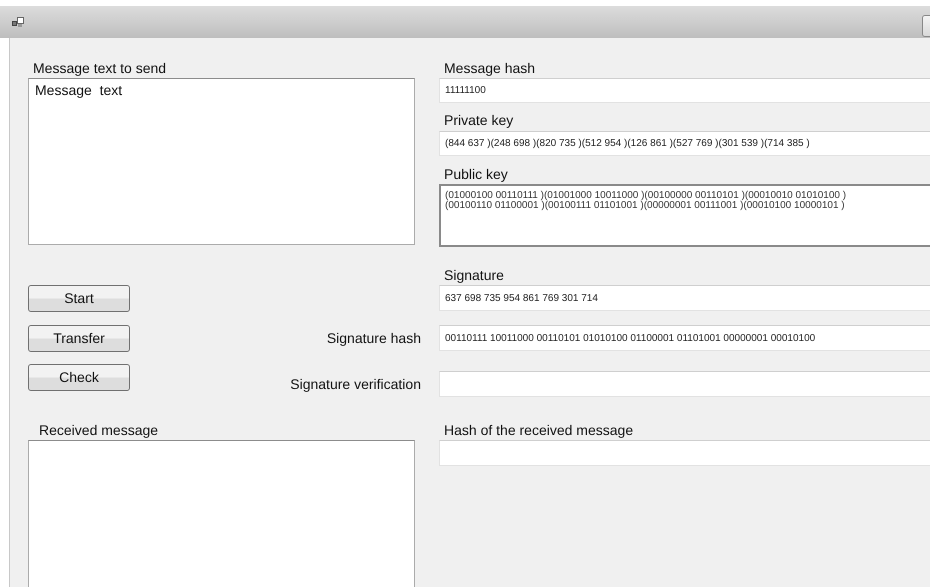 The height and width of the screenshot is (587, 930). Describe the element at coordinates (79, 338) in the screenshot. I see `action-button: Transfer` at that location.